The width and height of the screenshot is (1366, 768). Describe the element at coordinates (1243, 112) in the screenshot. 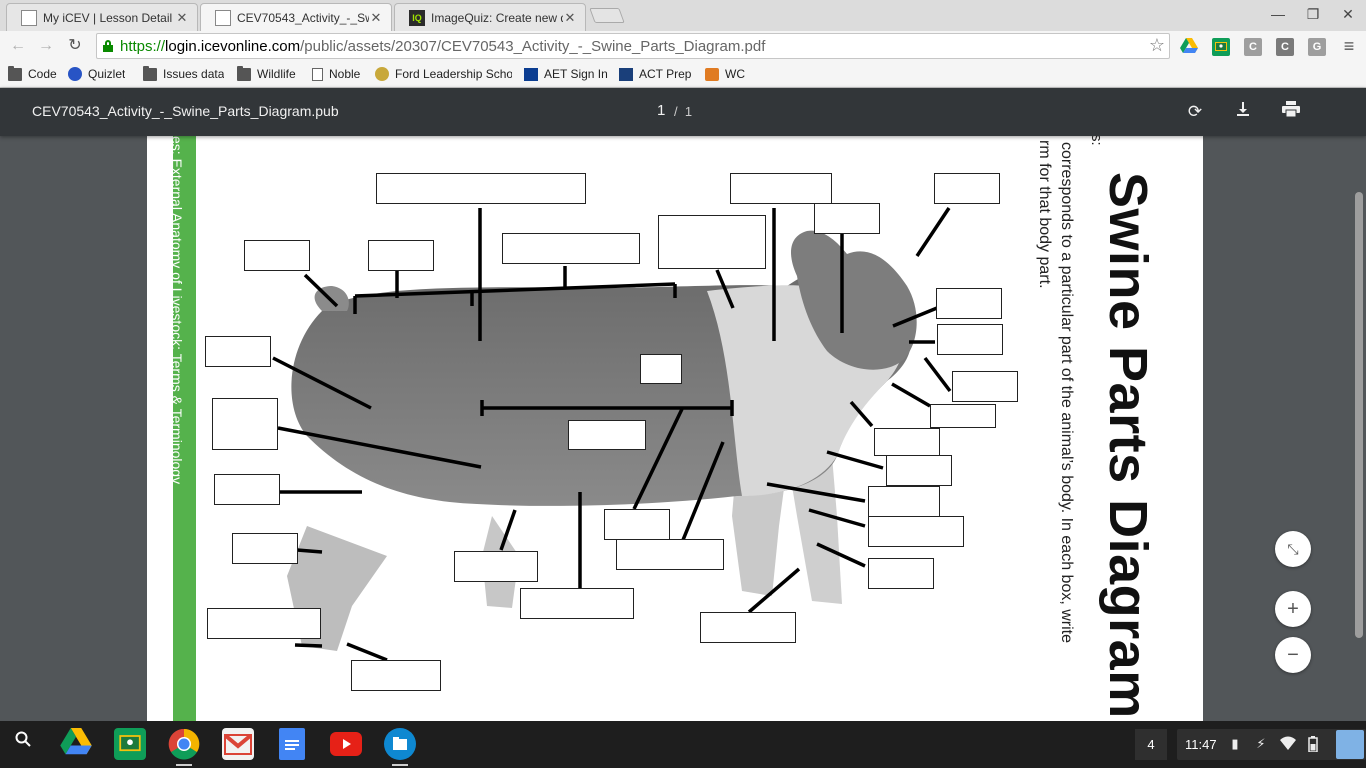

I see `download-icon` at that location.